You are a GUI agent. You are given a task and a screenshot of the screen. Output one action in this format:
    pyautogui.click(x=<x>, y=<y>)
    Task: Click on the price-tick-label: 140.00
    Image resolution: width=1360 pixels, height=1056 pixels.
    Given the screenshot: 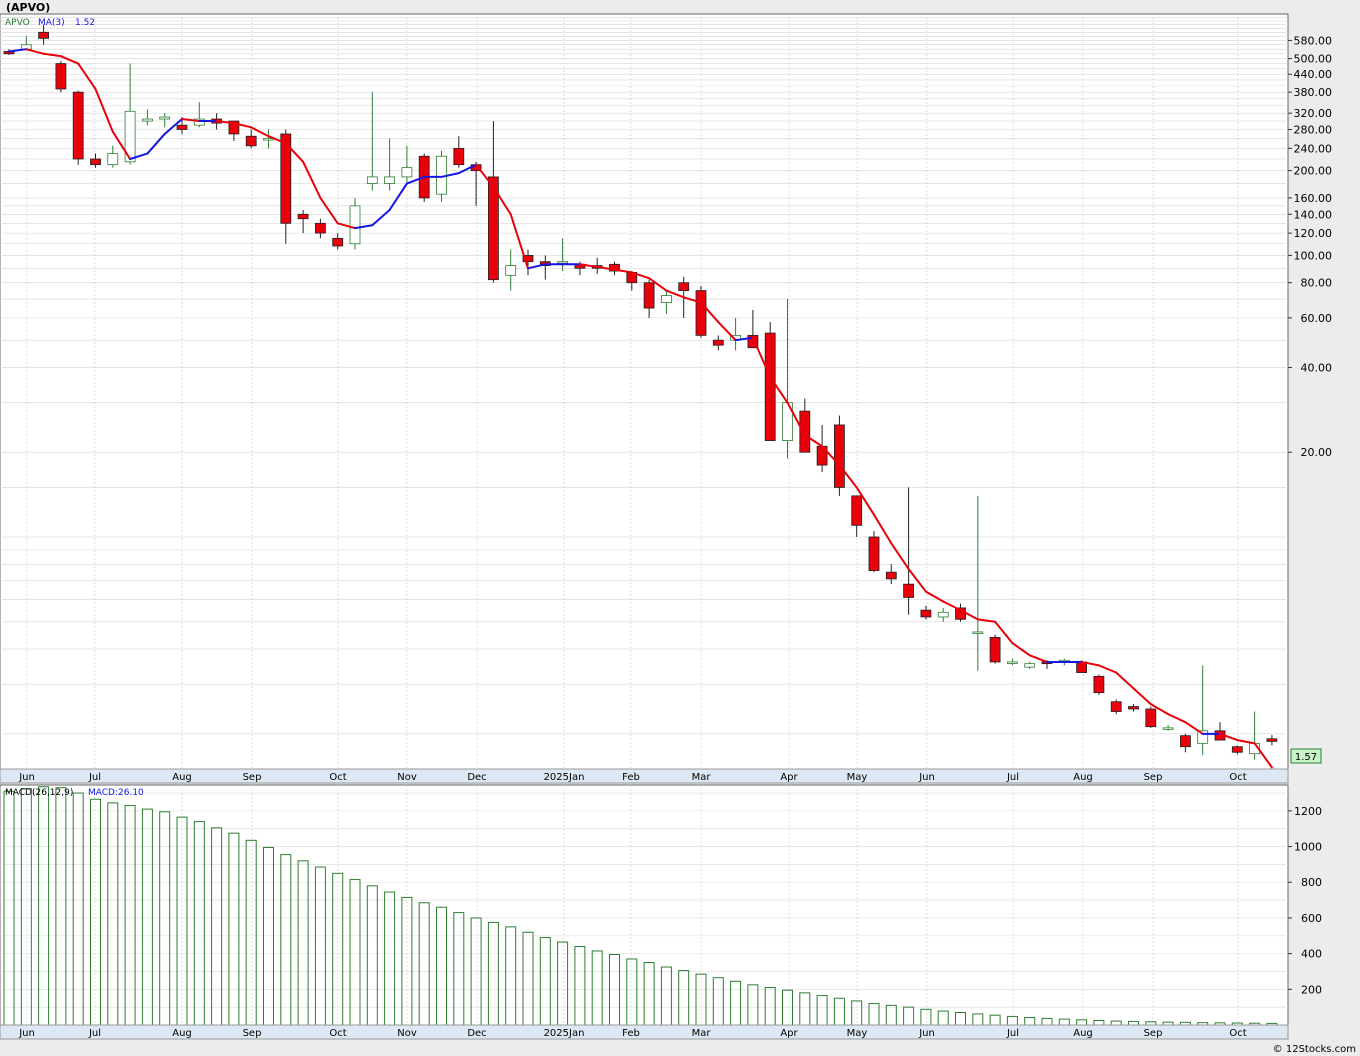 What is the action you would take?
    pyautogui.click(x=1313, y=214)
    